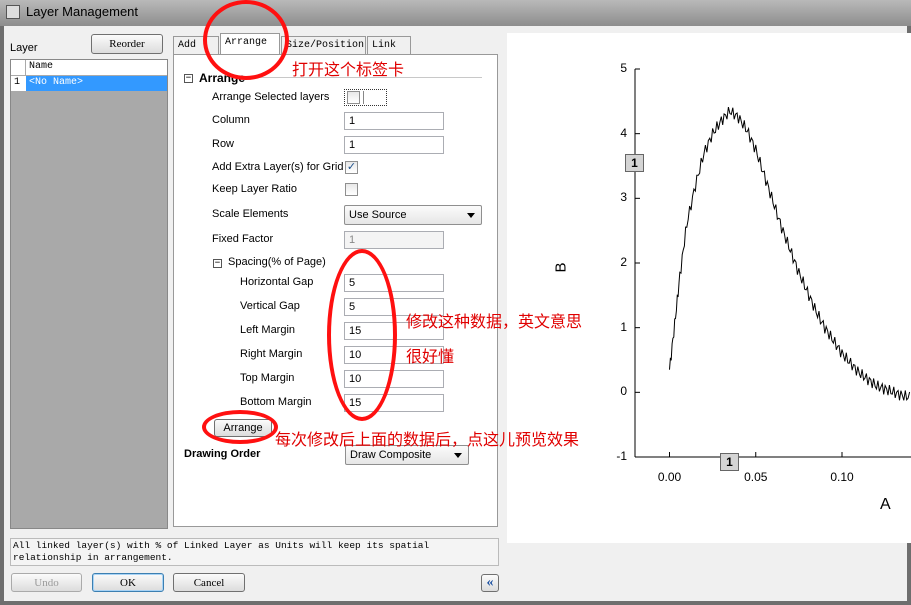 The height and width of the screenshot is (605, 911). Describe the element at coordinates (240, 427) in the screenshot. I see `annotation-circle-arrange` at that location.